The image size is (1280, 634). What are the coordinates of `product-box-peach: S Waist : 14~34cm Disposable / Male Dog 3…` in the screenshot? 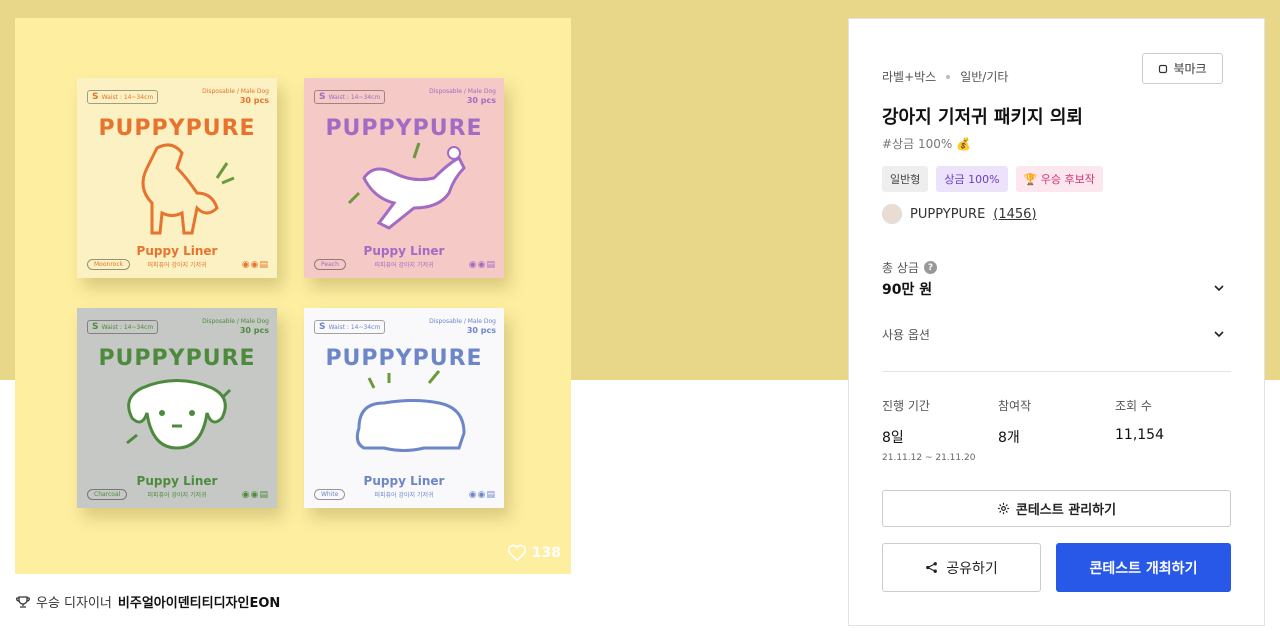 It's located at (404, 178).